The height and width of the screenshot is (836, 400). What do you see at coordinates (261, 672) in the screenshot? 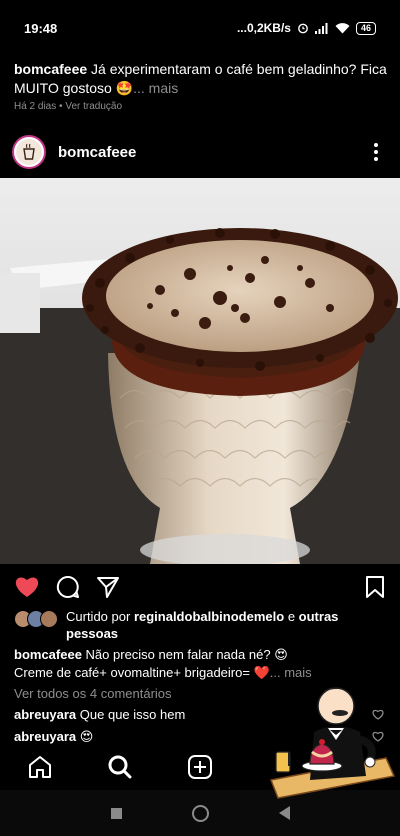
I see `caption-line2-emoji: ❤️` at bounding box center [261, 672].